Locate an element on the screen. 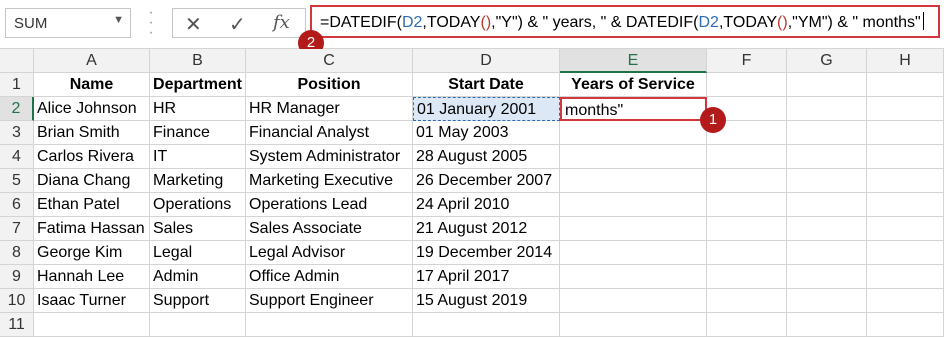 This screenshot has width=944, height=339. cell-f9 is located at coordinates (747, 277).